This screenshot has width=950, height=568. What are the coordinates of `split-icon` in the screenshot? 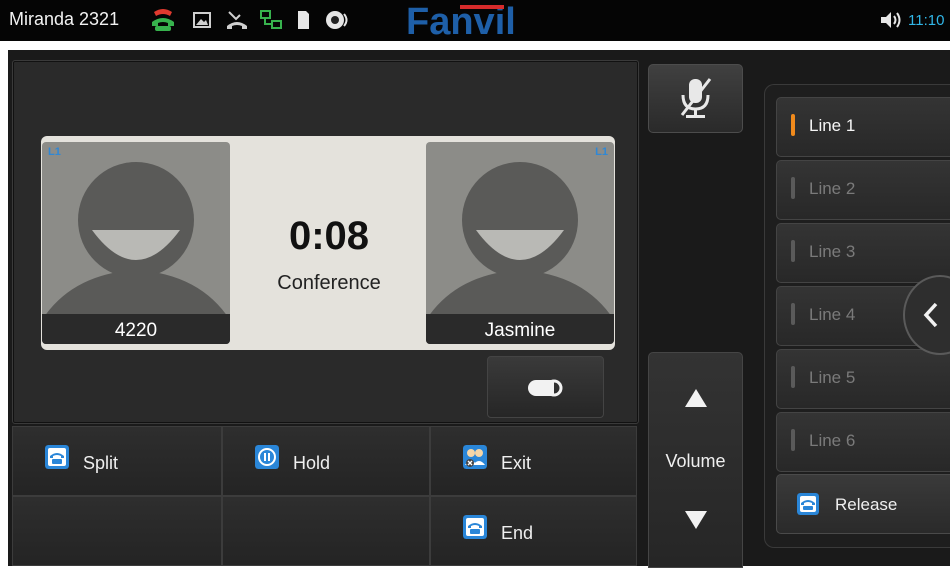 It's located at (57, 457).